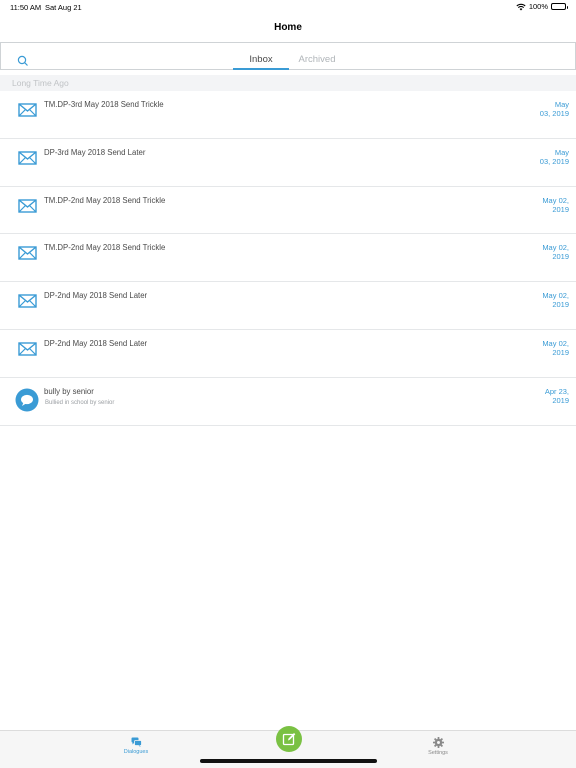  Describe the element at coordinates (69, 391) in the screenshot. I see `message-title: bully by senior` at that location.